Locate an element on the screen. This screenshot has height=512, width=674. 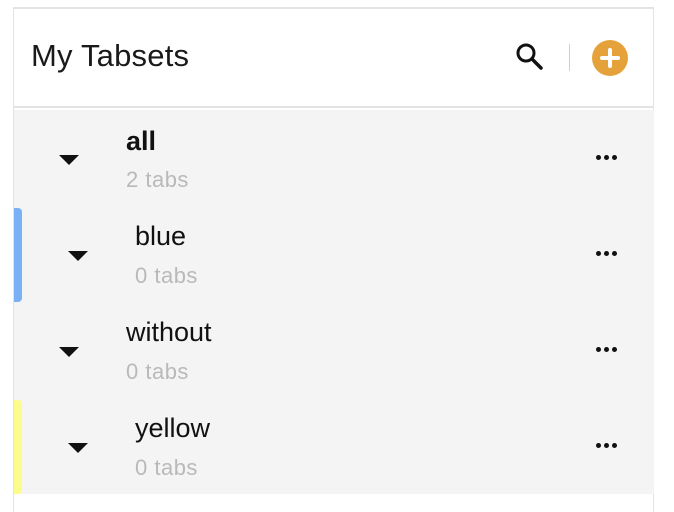
search-button is located at coordinates (530, 57).